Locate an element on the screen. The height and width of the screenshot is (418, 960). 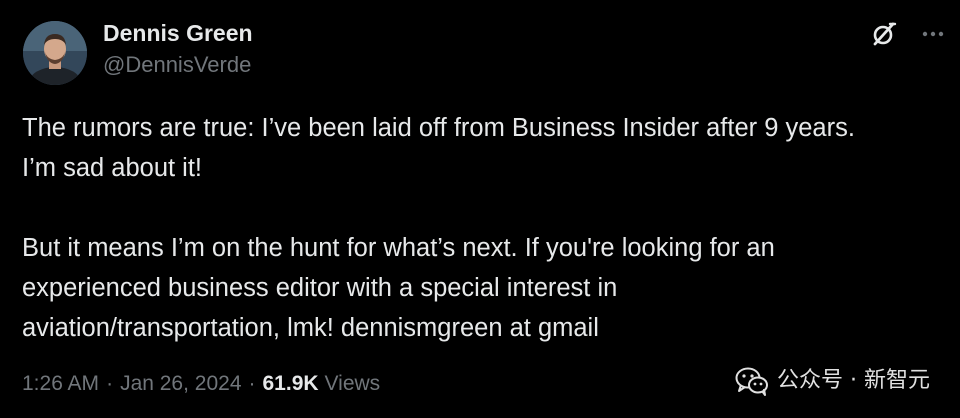
wechat-icon is located at coordinates (752, 381).